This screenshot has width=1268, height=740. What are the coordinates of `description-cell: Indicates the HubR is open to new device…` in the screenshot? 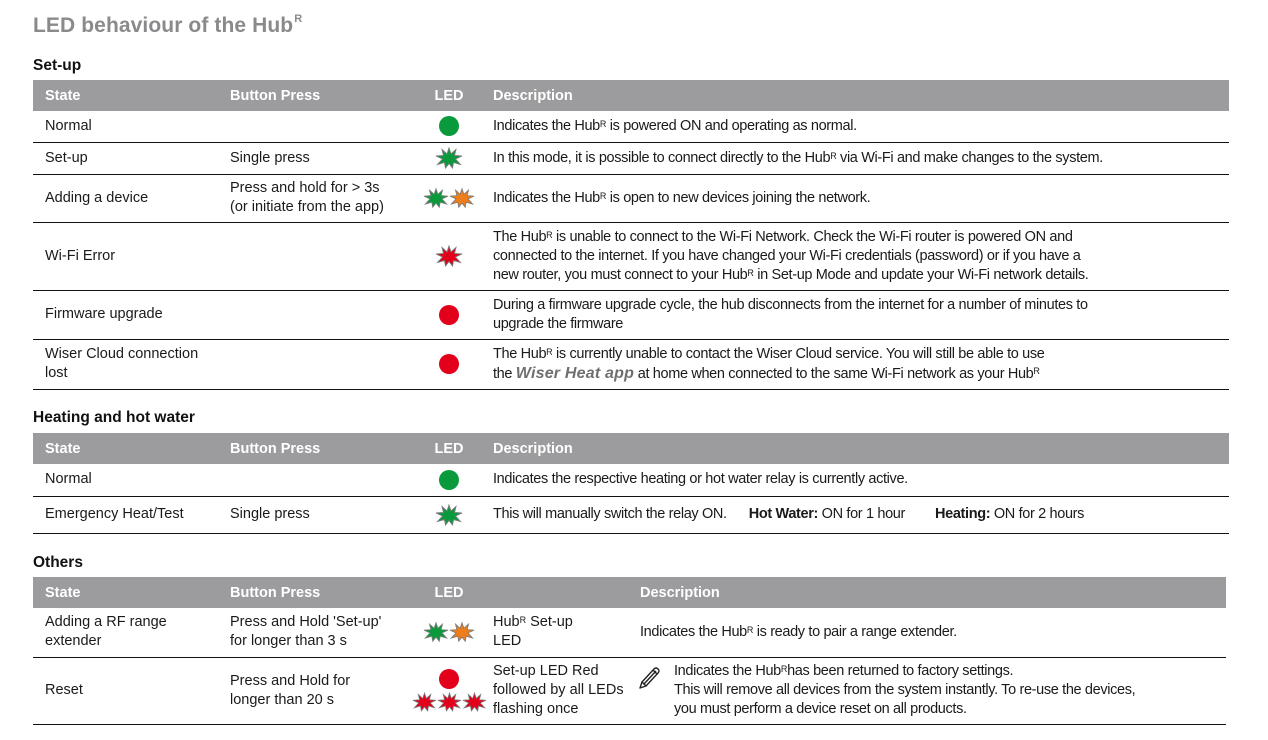 It's located at (854, 198).